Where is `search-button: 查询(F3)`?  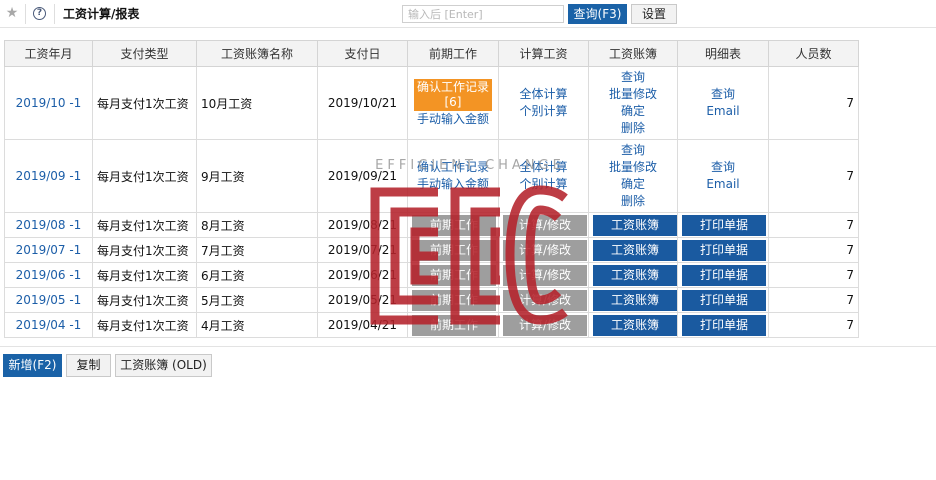 search-button: 查询(F3) is located at coordinates (597, 14).